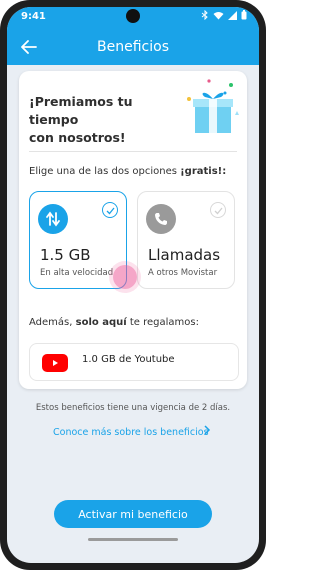 The height and width of the screenshot is (570, 320). I want to click on choose-instruction: Elige una de las dos opciones ¡gratis!:, so click(127, 171).